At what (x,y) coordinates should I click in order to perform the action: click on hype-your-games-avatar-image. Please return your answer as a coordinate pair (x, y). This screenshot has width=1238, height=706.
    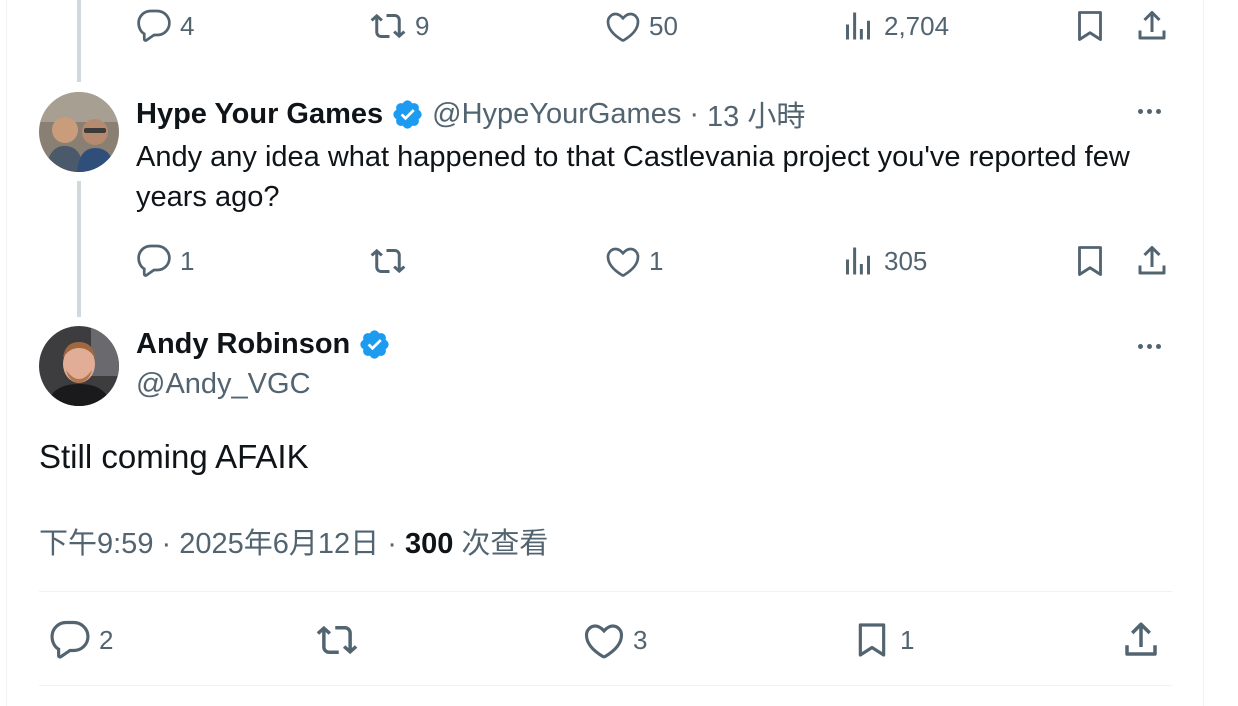
    Looking at the image, I should click on (79, 132).